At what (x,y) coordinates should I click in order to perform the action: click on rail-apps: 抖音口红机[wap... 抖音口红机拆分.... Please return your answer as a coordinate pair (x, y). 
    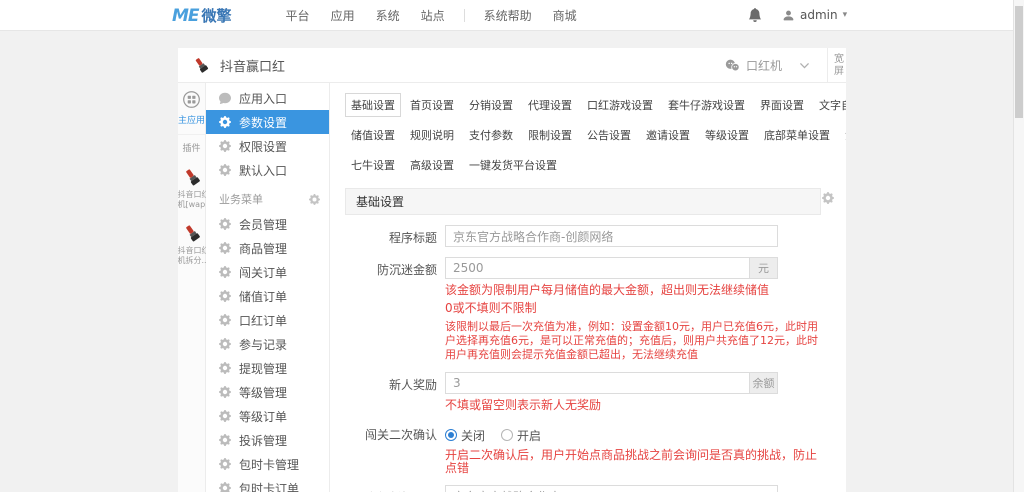
    Looking at the image, I should click on (192, 210).